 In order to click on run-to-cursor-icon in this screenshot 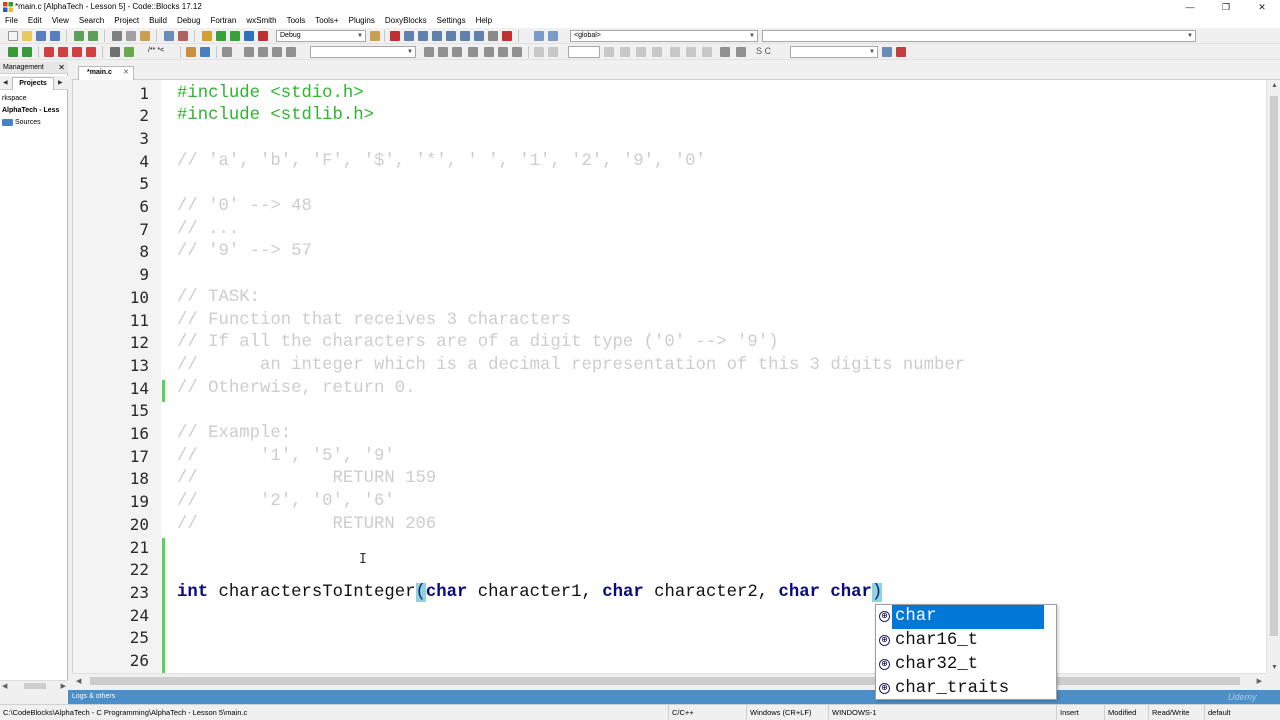, I will do `click(409, 36)`.